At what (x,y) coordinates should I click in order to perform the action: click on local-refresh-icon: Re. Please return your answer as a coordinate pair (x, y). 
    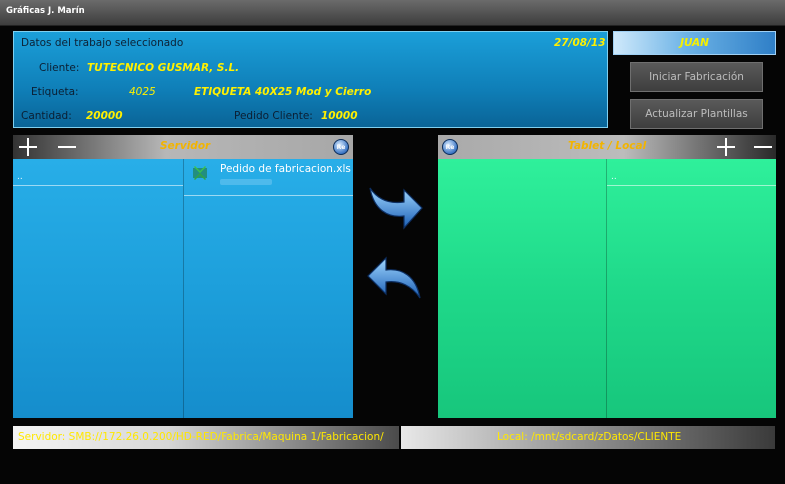
    Looking at the image, I should click on (450, 147).